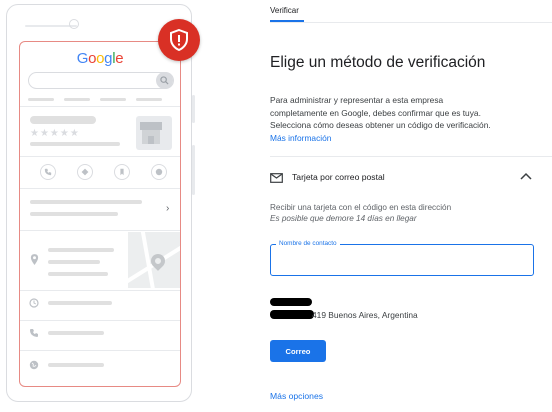 This screenshot has width=552, height=412. Describe the element at coordinates (74, 24) in the screenshot. I see `camera-dot` at that location.